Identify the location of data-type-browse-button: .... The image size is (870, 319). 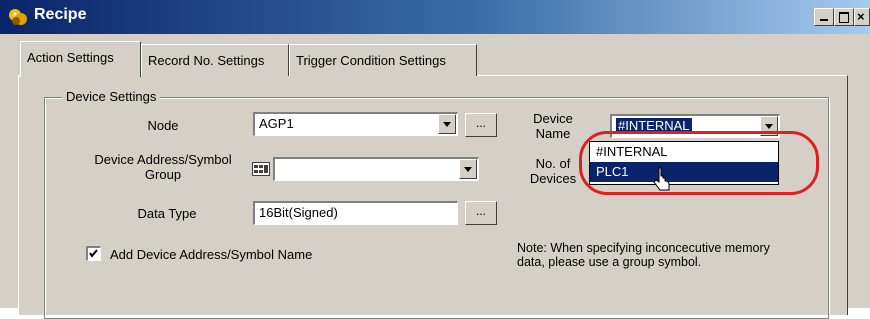
(481, 213).